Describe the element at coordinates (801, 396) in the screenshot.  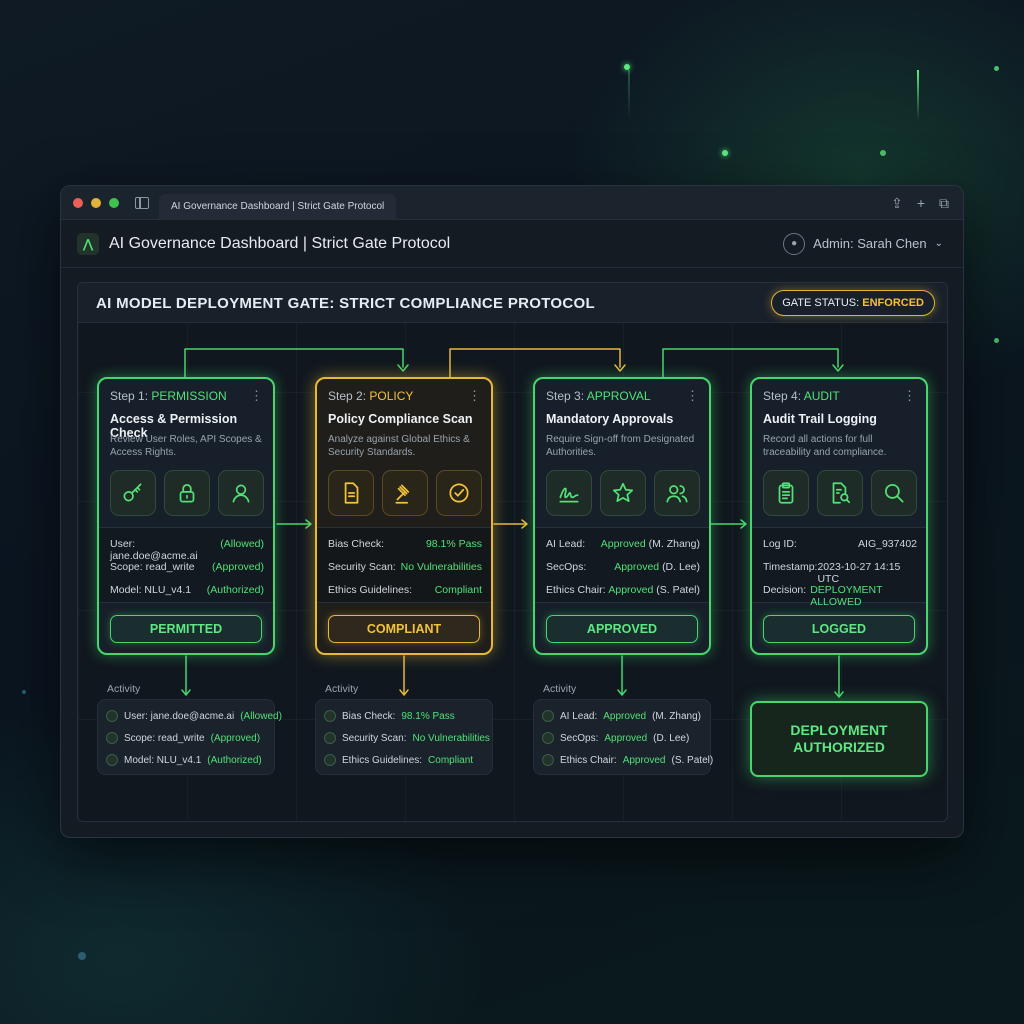
I see `step-label: Step 4: AUDIT` at that location.